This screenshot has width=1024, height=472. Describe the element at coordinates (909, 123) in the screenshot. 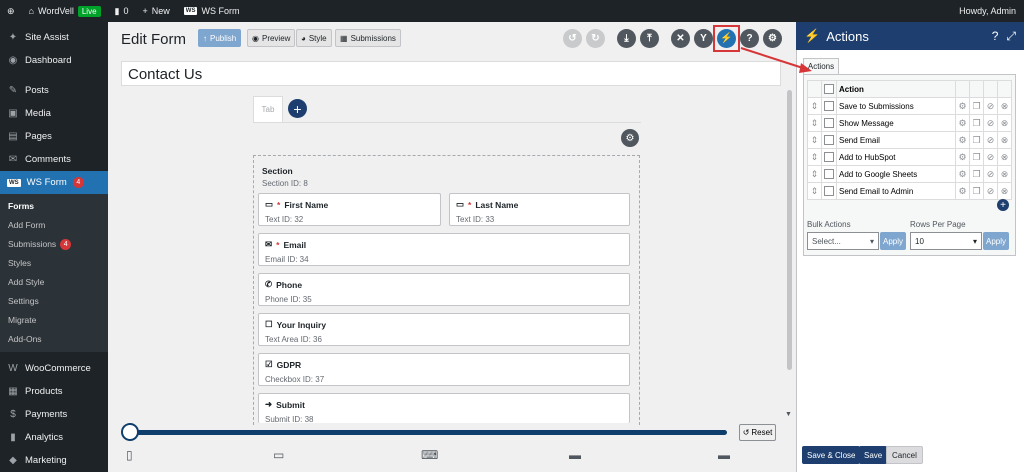

I see `action-row: ⇕ Show Message ⚙ ❐ ⊘ ⊗` at that location.